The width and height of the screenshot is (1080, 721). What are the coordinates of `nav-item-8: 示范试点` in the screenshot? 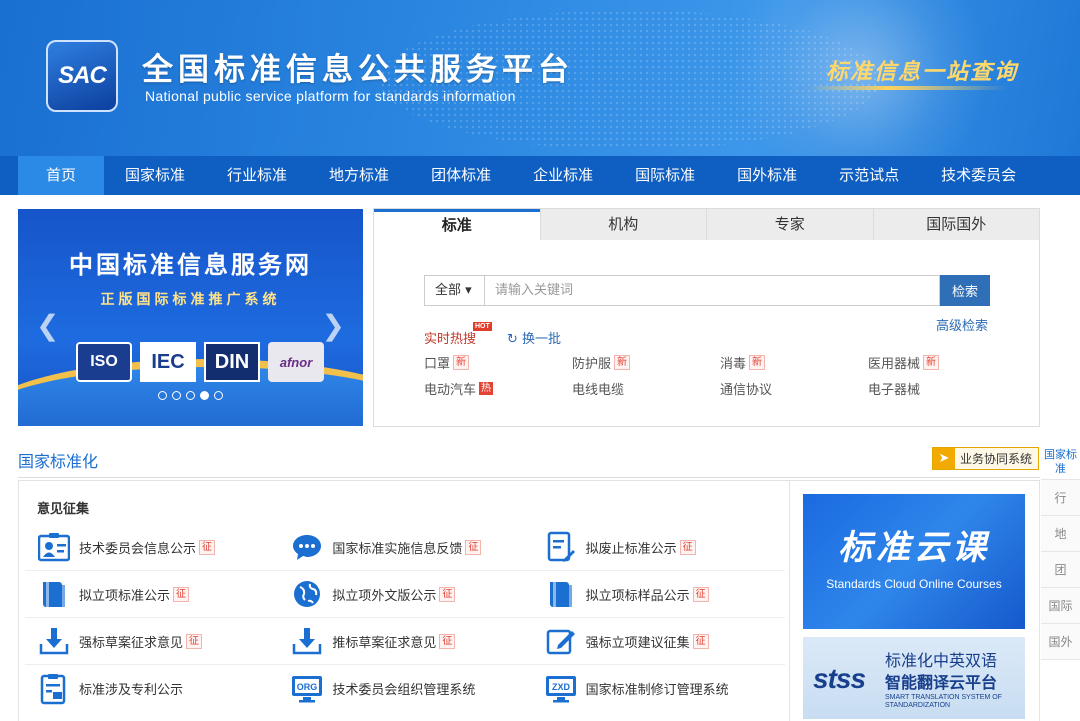 It's located at (869, 175).